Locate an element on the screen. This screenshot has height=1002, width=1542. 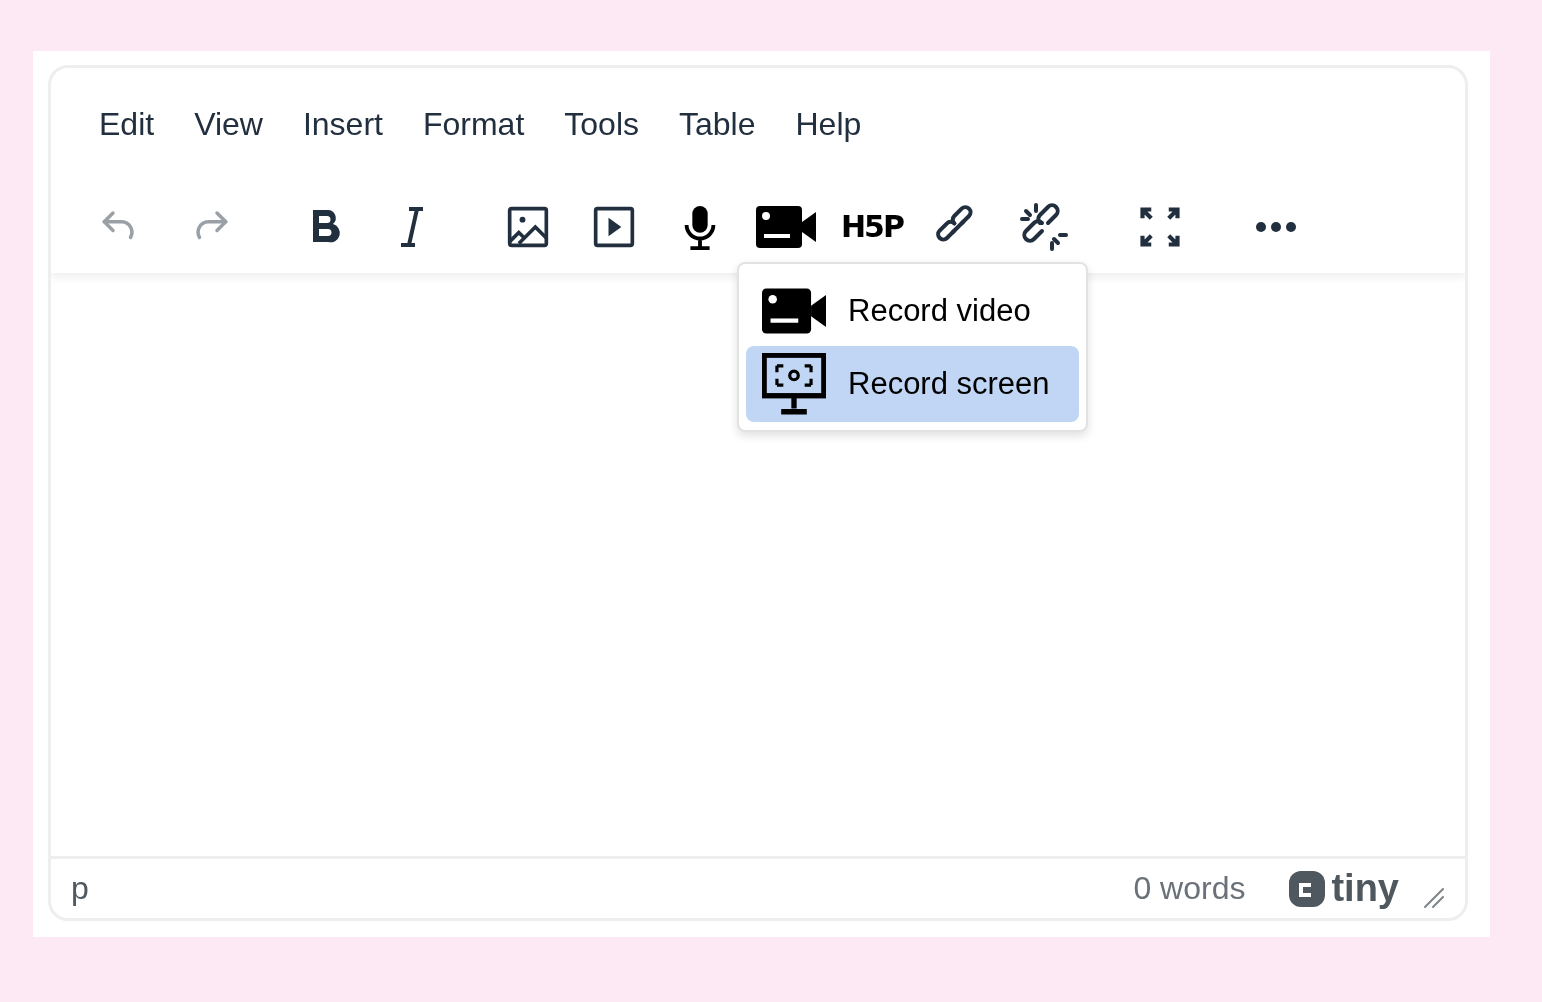
fullscreen-icon is located at coordinates (1160, 226).